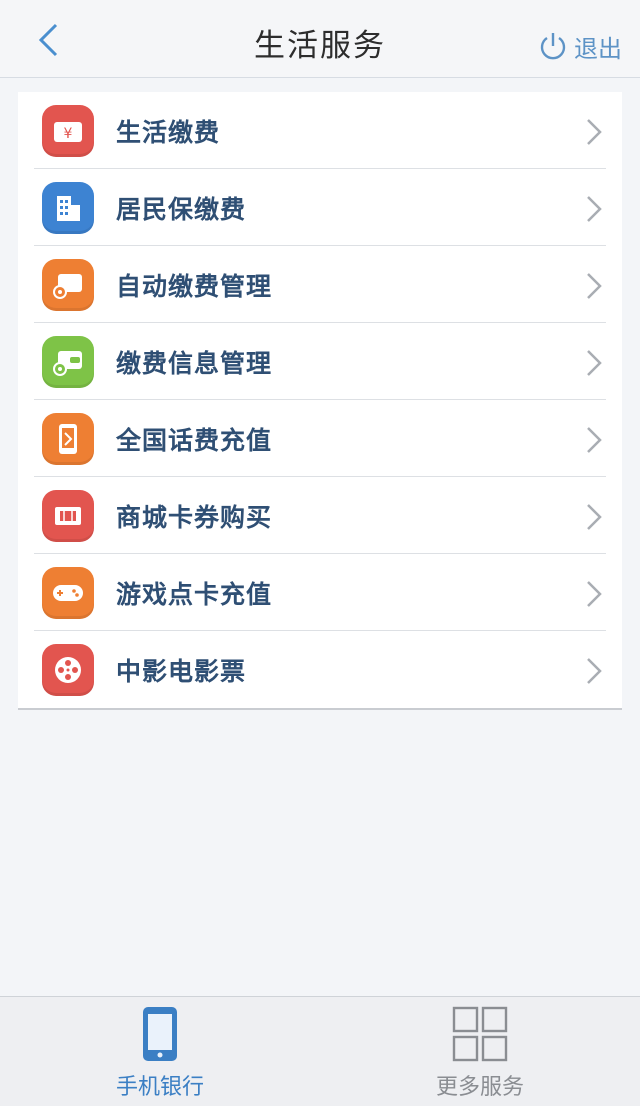 This screenshot has height=1106, width=640. I want to click on wallet-info-icon, so click(68, 361).